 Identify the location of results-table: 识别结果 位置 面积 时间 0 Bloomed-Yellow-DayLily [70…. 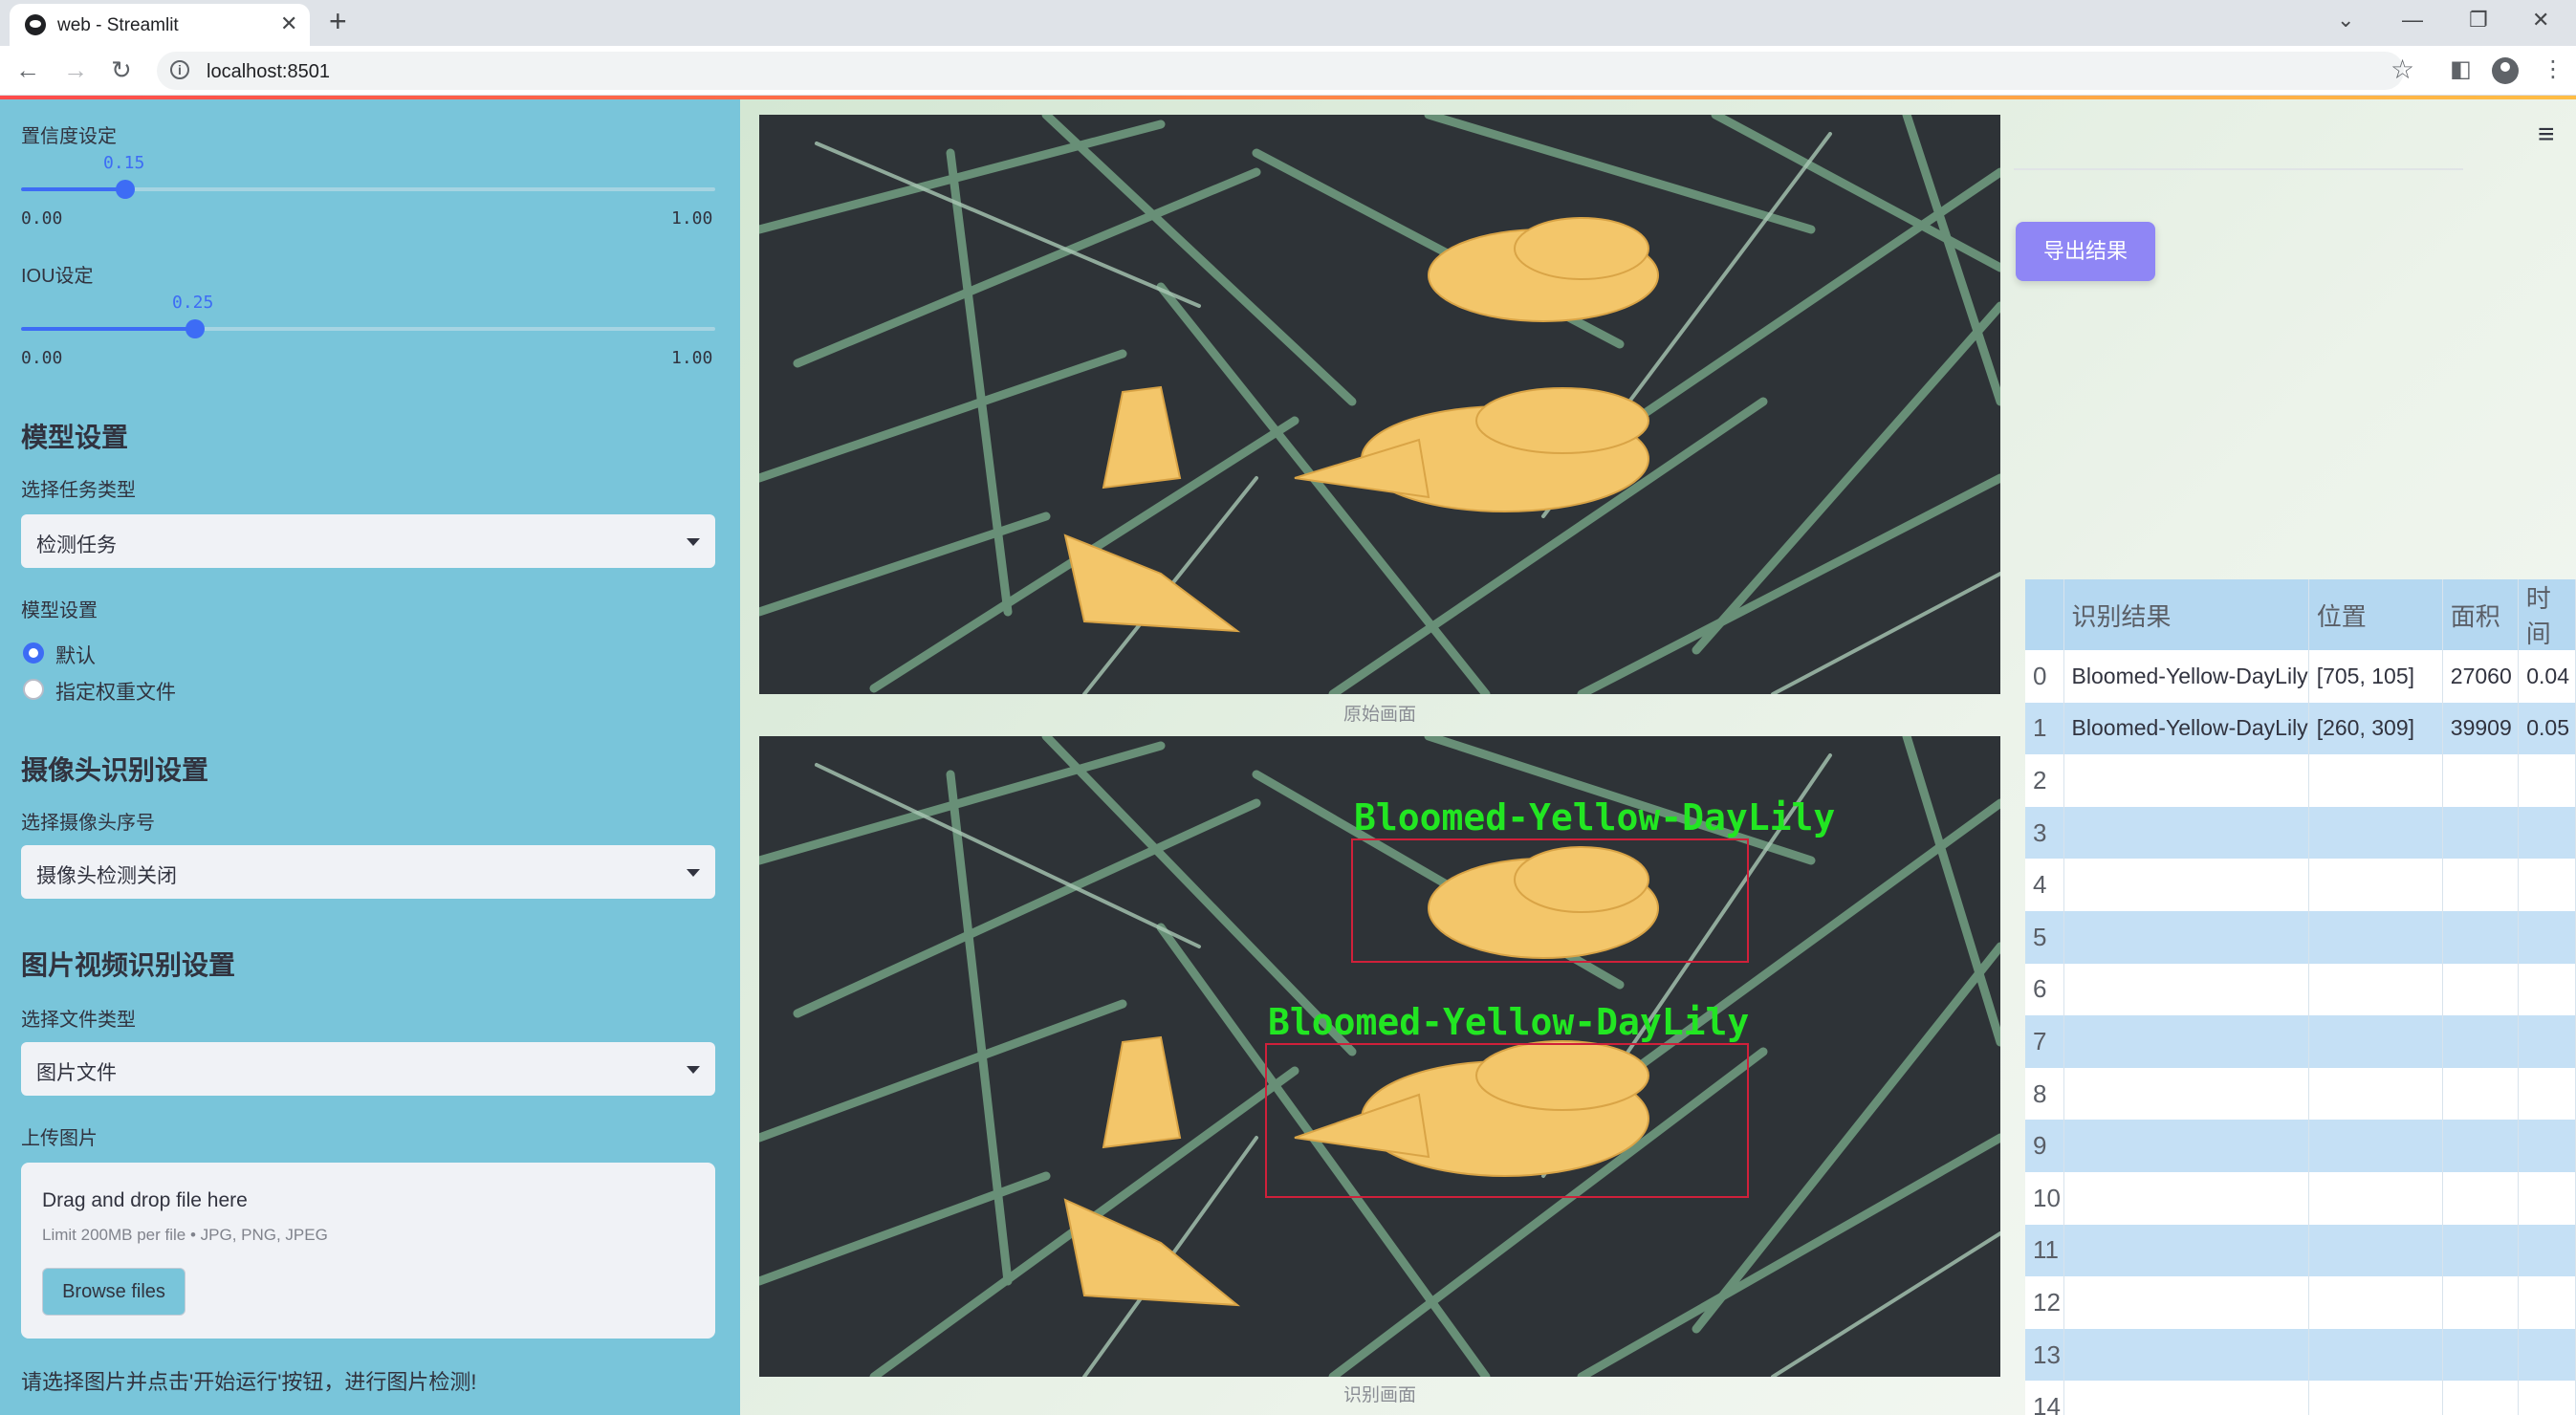
(2300, 997).